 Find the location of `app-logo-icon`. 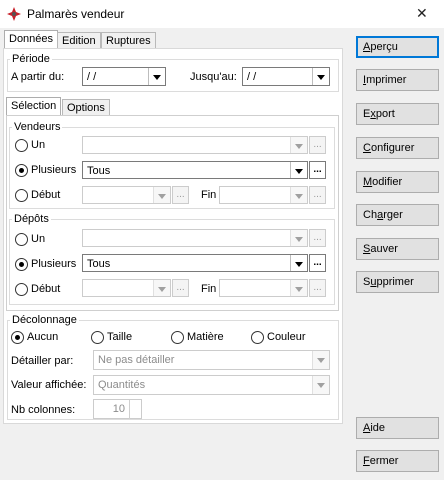

app-logo-icon is located at coordinates (14, 14).